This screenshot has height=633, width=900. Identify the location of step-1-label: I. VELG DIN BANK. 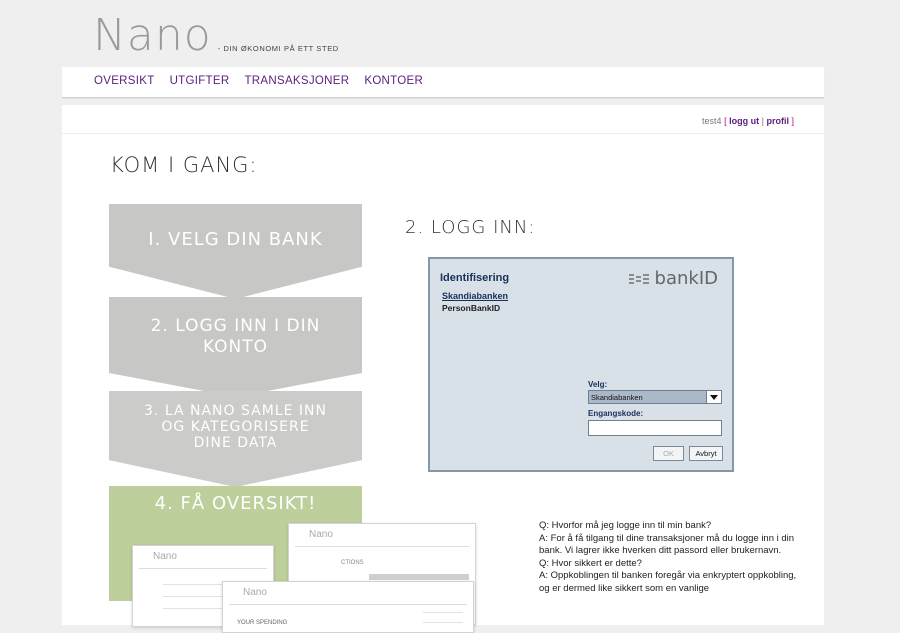
(235, 239).